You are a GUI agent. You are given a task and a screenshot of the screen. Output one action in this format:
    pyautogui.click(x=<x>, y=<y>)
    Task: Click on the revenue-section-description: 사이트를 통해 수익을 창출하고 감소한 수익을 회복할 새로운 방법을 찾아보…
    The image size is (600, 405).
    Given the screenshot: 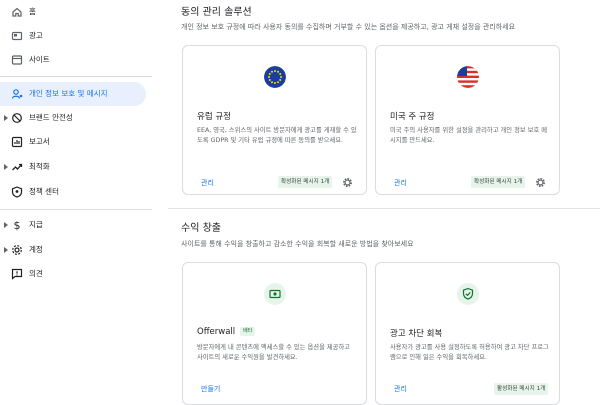 What is the action you would take?
    pyautogui.click(x=297, y=244)
    